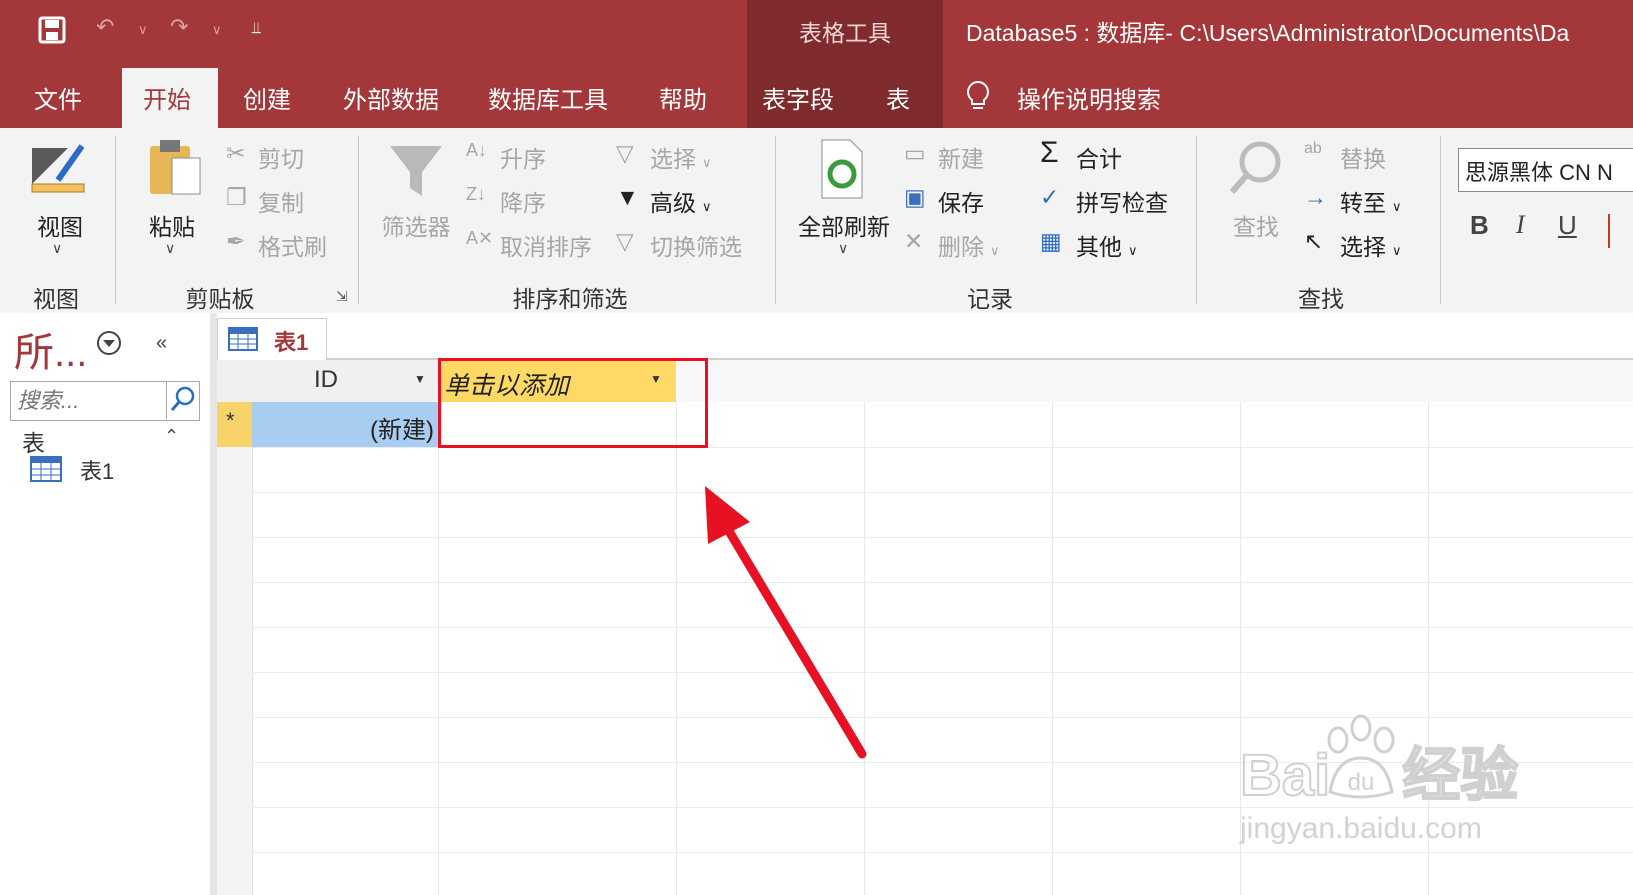 The height and width of the screenshot is (895, 1633). What do you see at coordinates (220, 299) in the screenshot?
I see `group-label-clipboard: 剪贴板` at bounding box center [220, 299].